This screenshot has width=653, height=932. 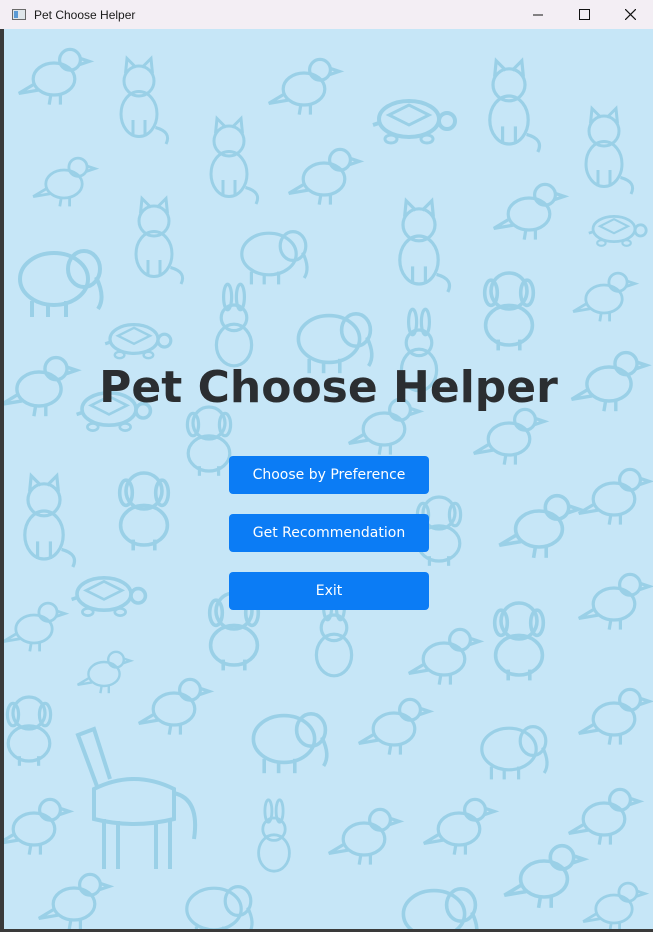 I want to click on close-icon, so click(x=630, y=14).